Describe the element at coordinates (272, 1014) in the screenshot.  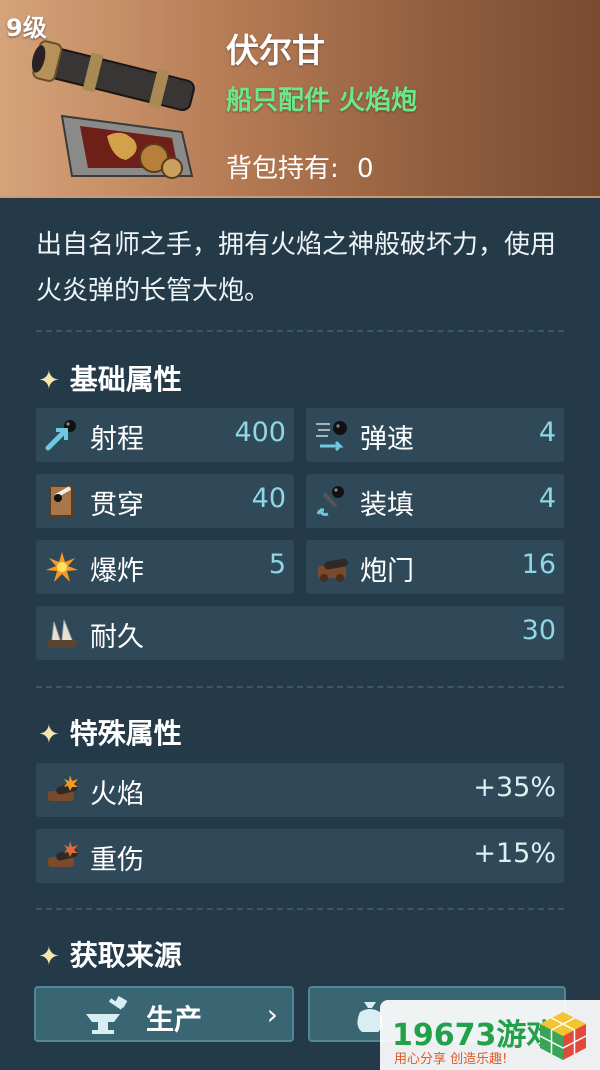
I see `chevron-right-icon: ›` at that location.